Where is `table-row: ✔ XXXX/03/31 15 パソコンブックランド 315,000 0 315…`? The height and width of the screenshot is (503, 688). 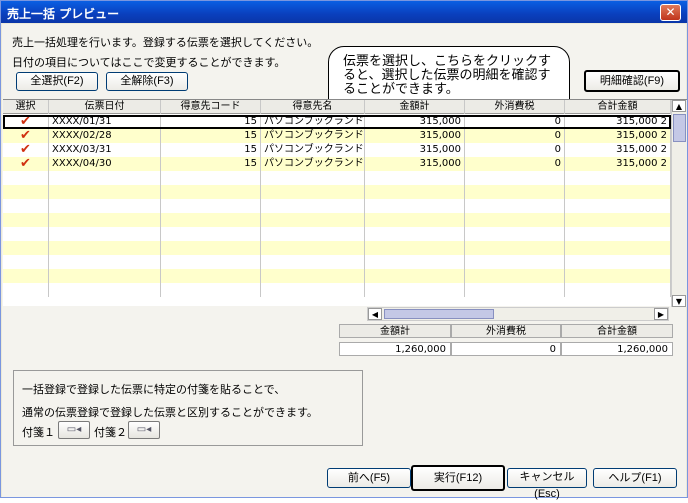 table-row: ✔ XXXX/03/31 15 パソコンブックランド 315,000 0 315… is located at coordinates (337, 150).